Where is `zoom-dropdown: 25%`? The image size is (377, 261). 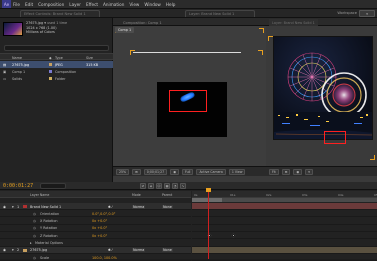 zoom-dropdown: 25% is located at coordinates (123, 171).